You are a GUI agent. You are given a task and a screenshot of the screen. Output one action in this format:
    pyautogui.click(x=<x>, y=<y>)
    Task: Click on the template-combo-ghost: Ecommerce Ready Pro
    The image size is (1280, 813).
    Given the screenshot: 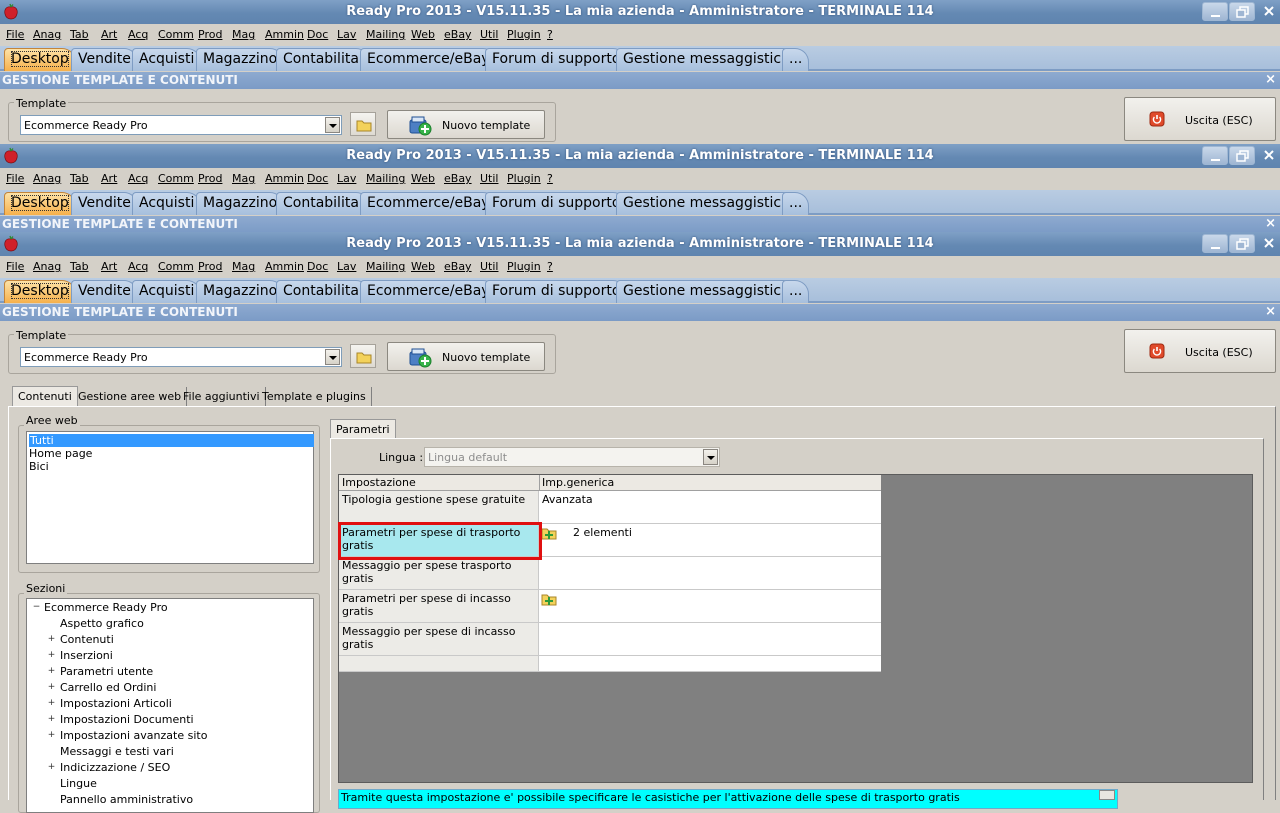 What is the action you would take?
    pyautogui.click(x=181, y=125)
    